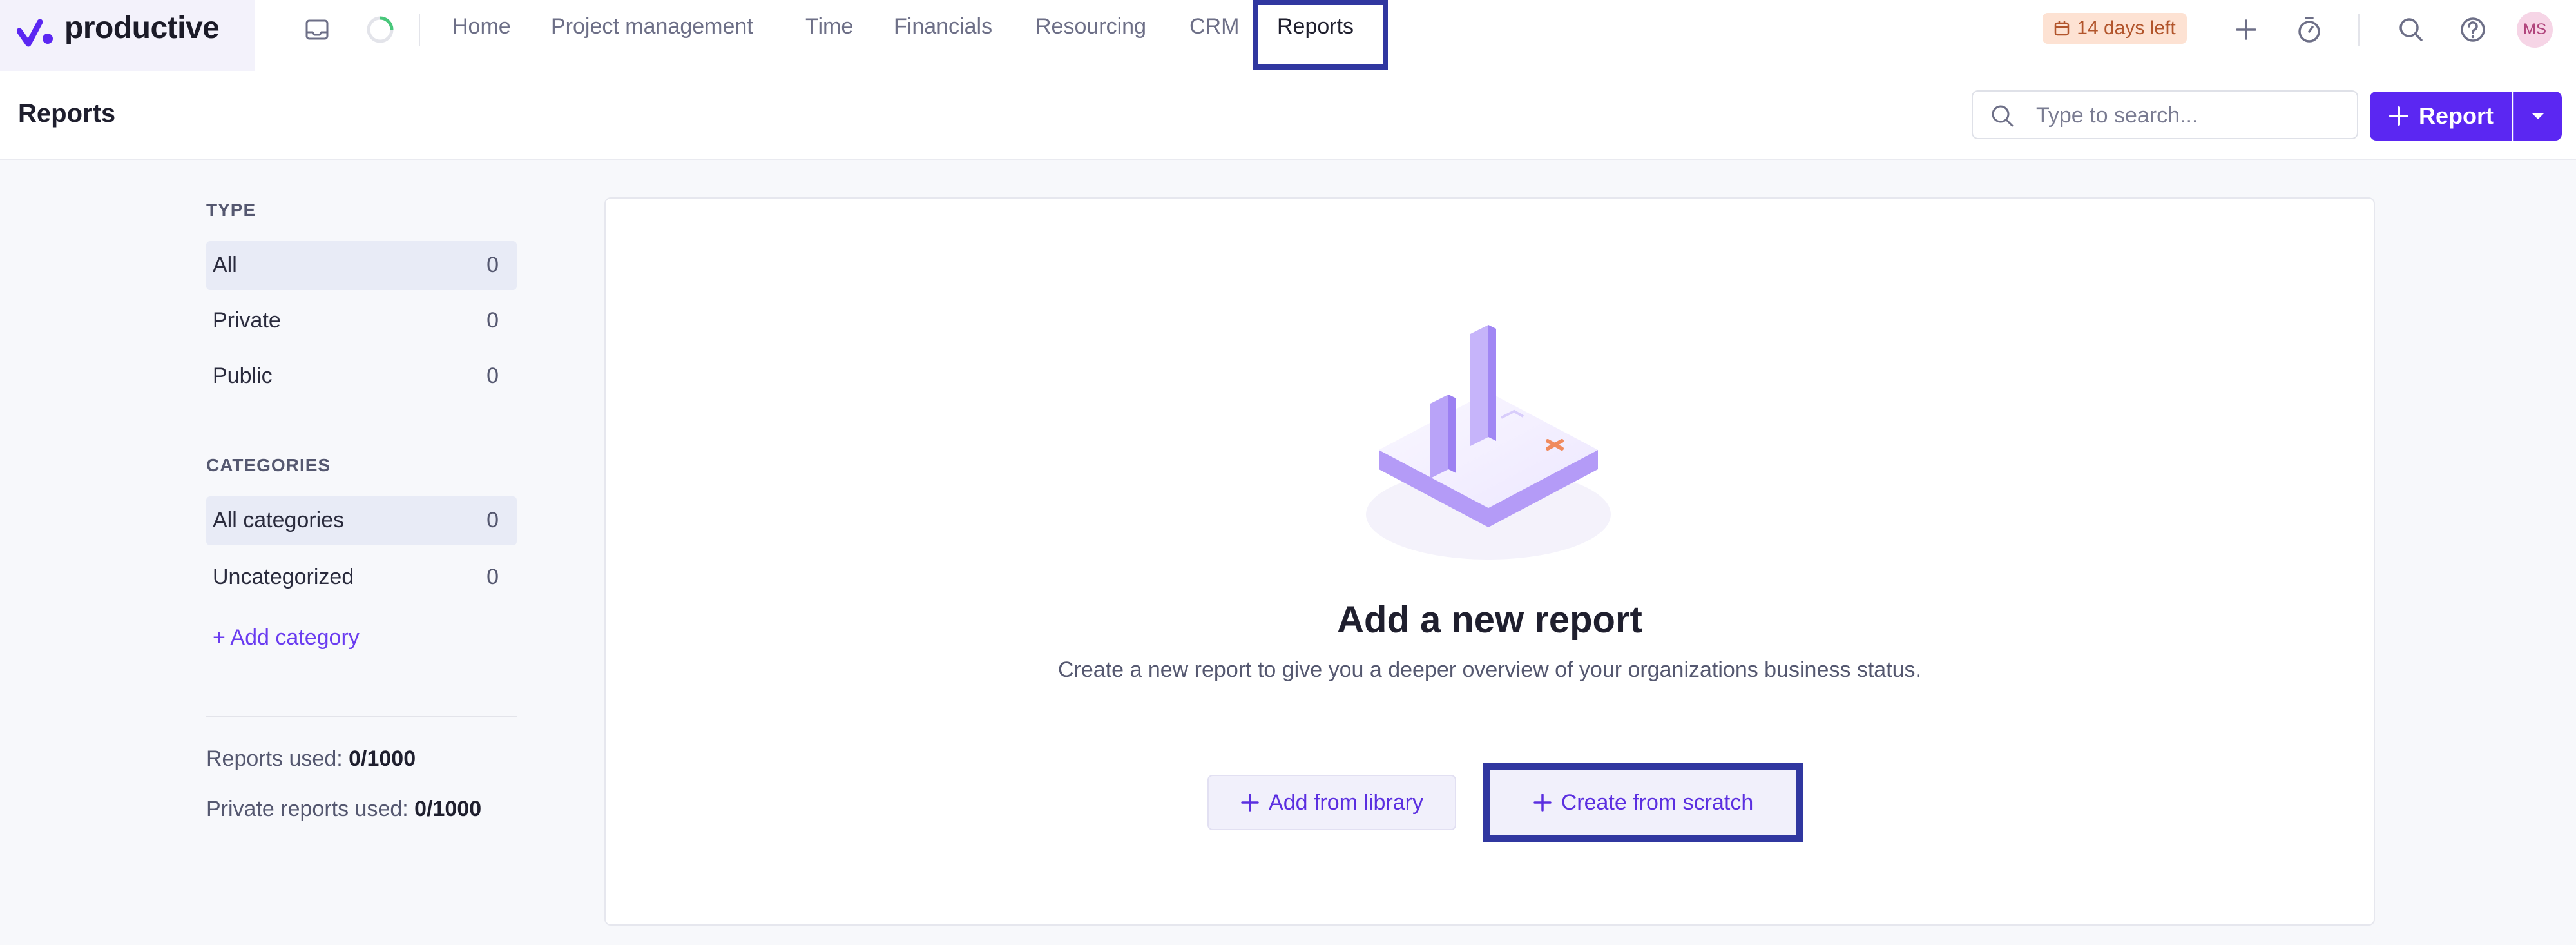 This screenshot has height=945, width=2576. I want to click on search-input, so click(2191, 115).